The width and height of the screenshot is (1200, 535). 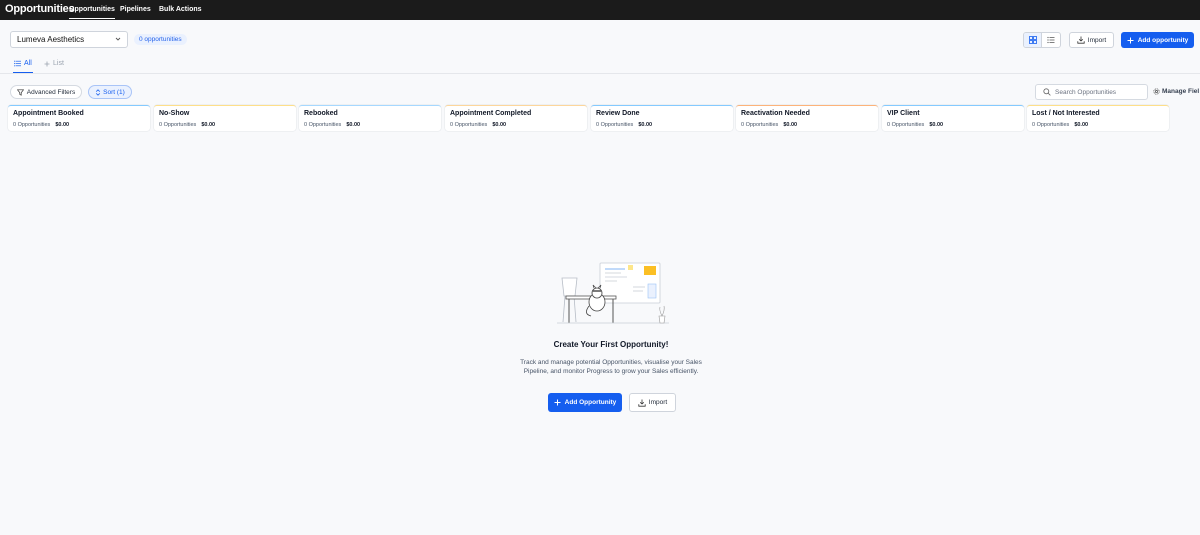 What do you see at coordinates (1047, 92) in the screenshot?
I see `search-icon` at bounding box center [1047, 92].